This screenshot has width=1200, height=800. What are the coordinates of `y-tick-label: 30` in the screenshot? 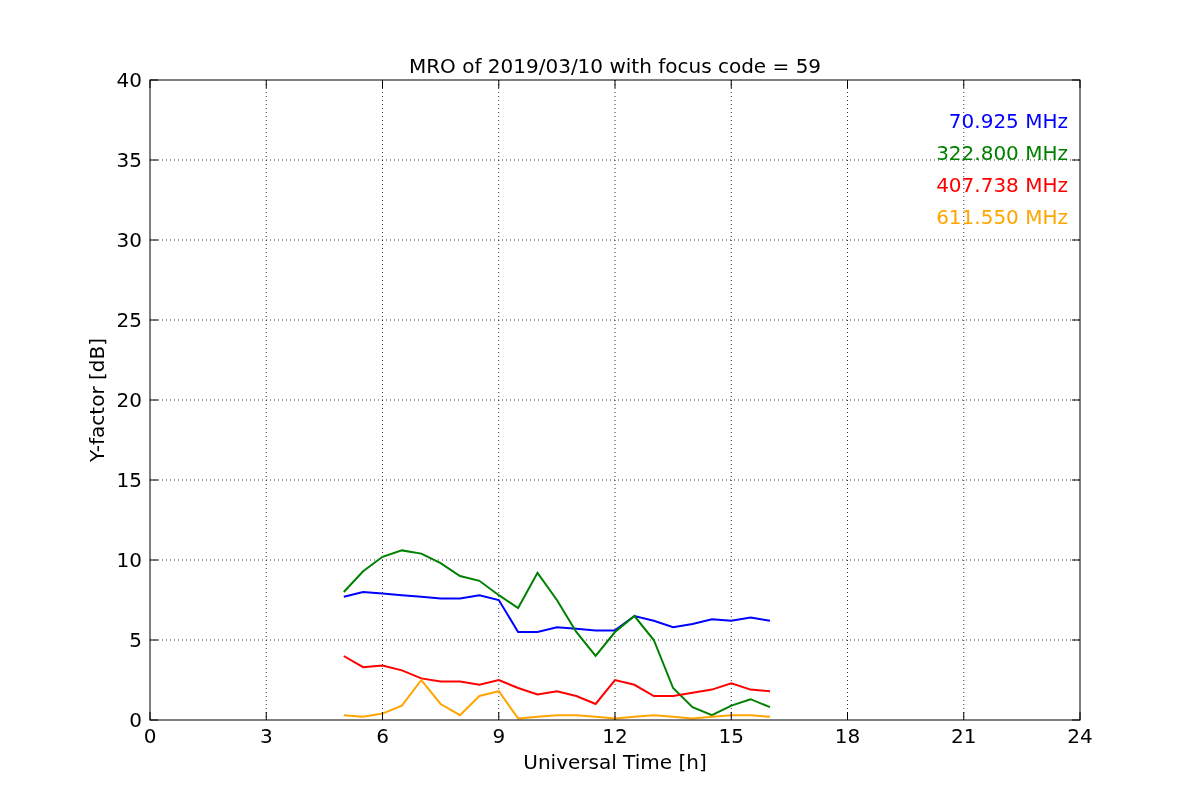 It's located at (129, 240).